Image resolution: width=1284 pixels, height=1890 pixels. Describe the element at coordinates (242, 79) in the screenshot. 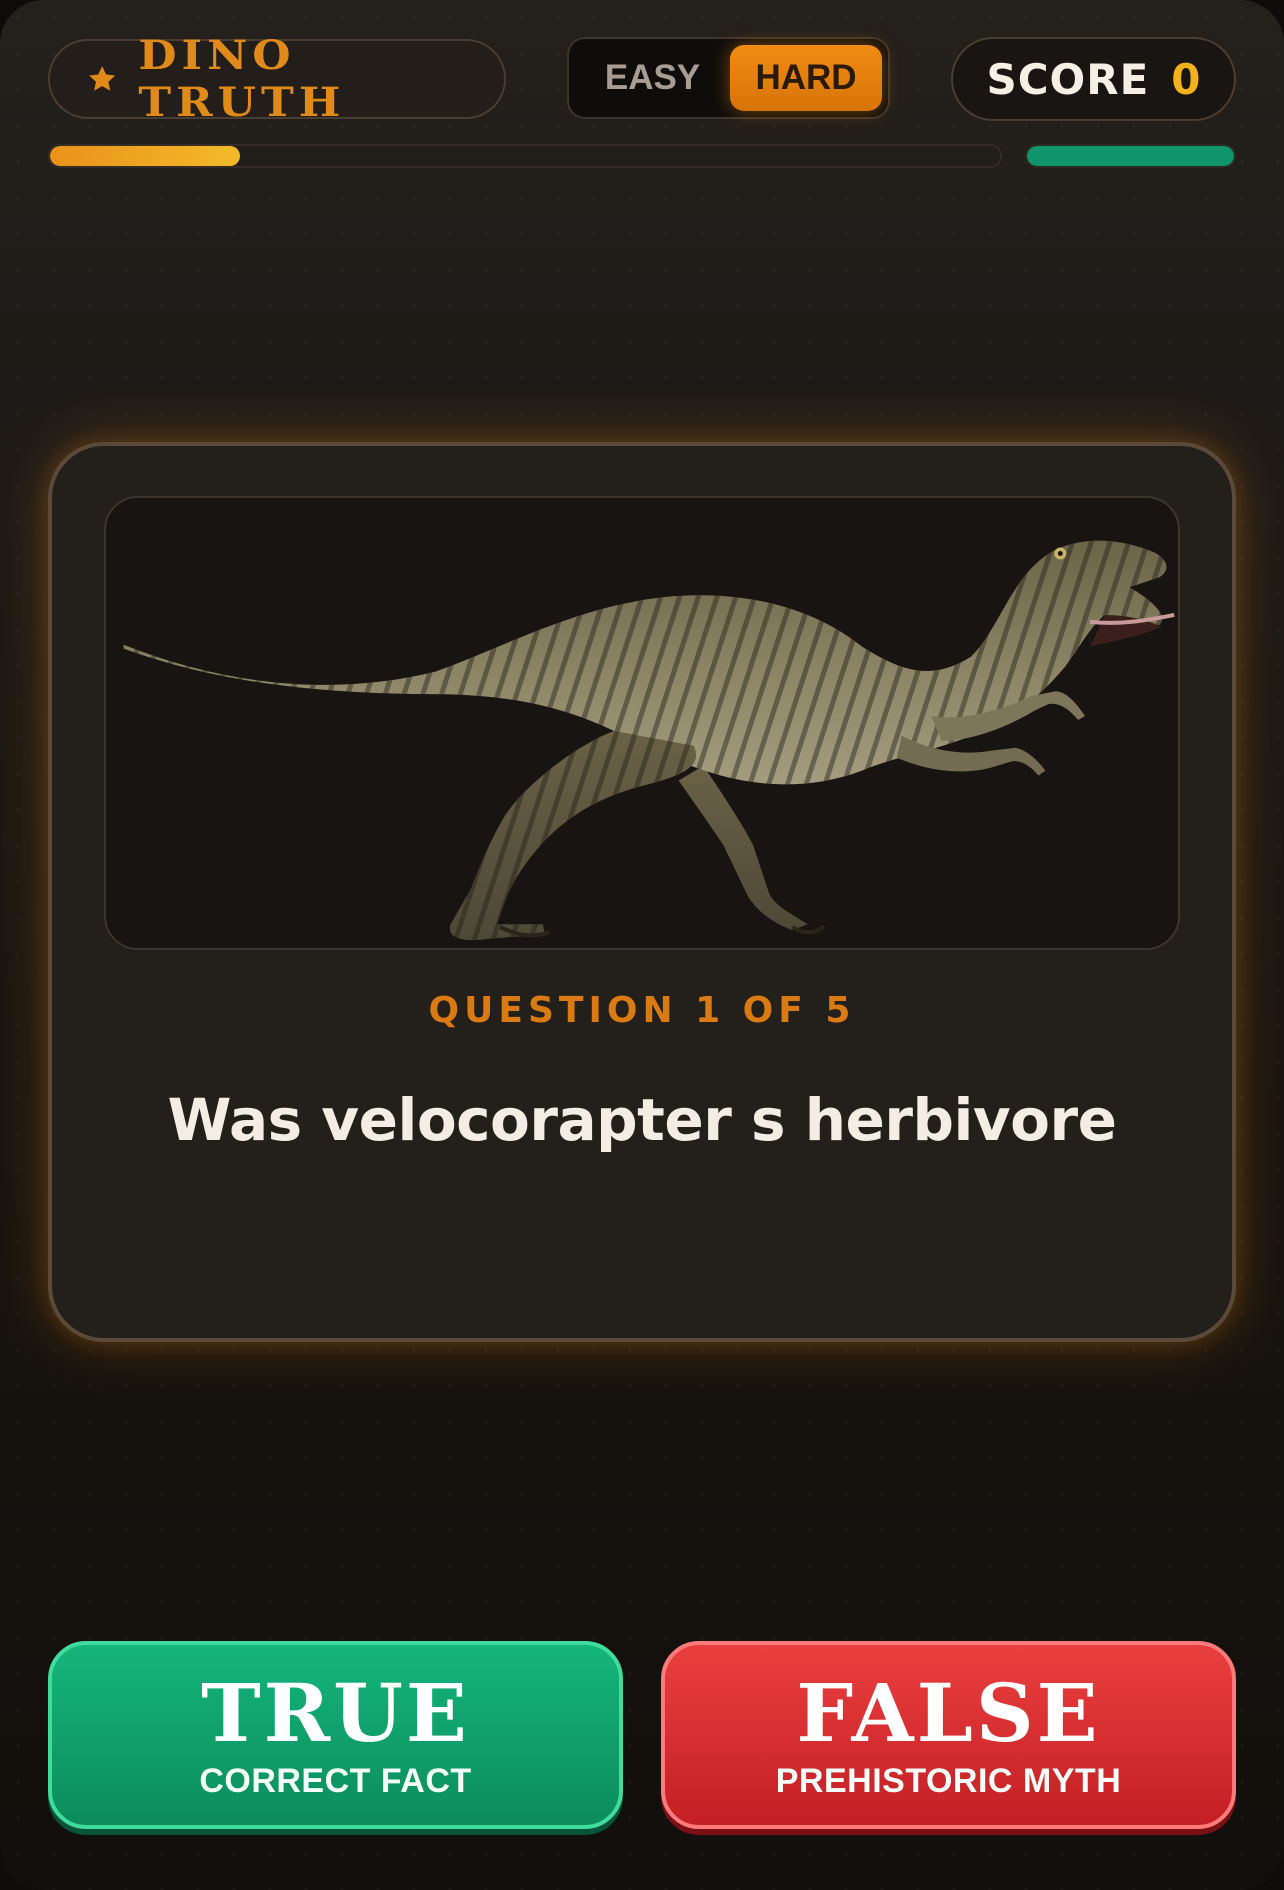

I see `brand-title: DINO TRUTH` at that location.